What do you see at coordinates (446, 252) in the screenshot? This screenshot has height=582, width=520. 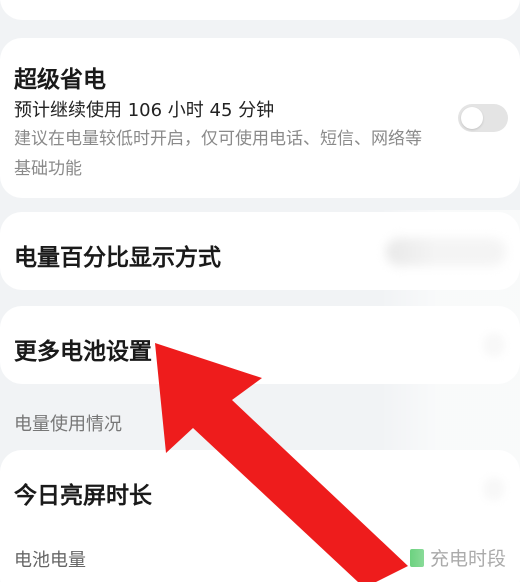 I see `percentage-display-value` at bounding box center [446, 252].